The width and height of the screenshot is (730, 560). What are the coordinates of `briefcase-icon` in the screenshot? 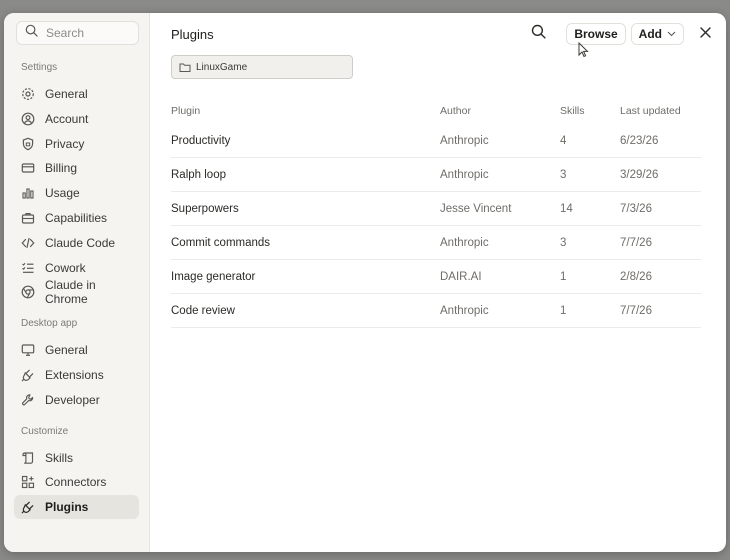 It's located at (28, 218).